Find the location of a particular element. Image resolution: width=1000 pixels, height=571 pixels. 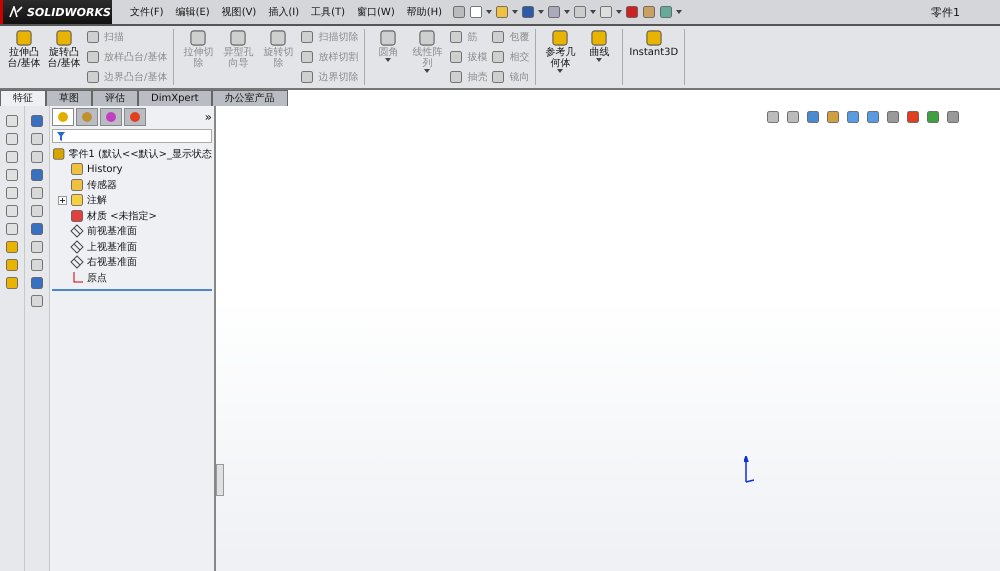

menu-item: 窗口(W) is located at coordinates (376, 12).